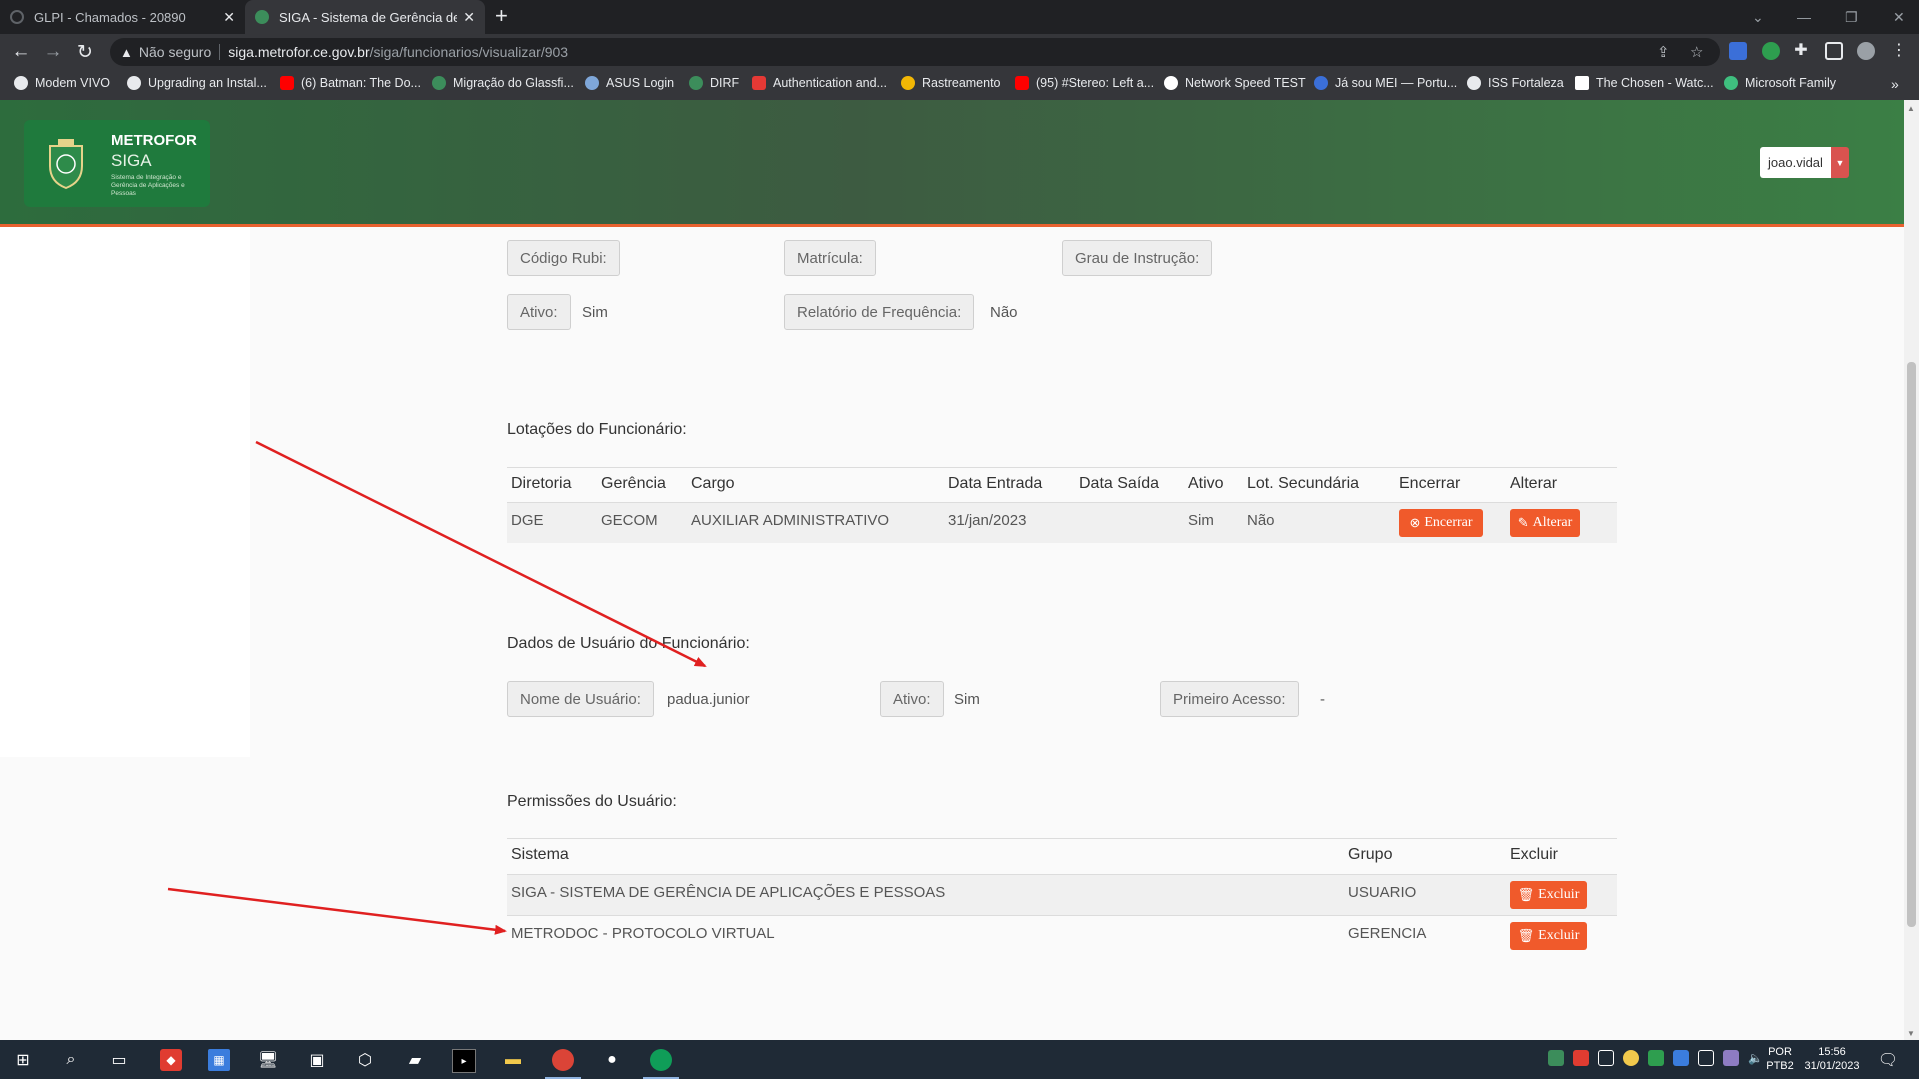 This screenshot has width=1919, height=1079. Describe the element at coordinates (1888, 1060) in the screenshot. I see `notifications-icon: 🗨` at that location.